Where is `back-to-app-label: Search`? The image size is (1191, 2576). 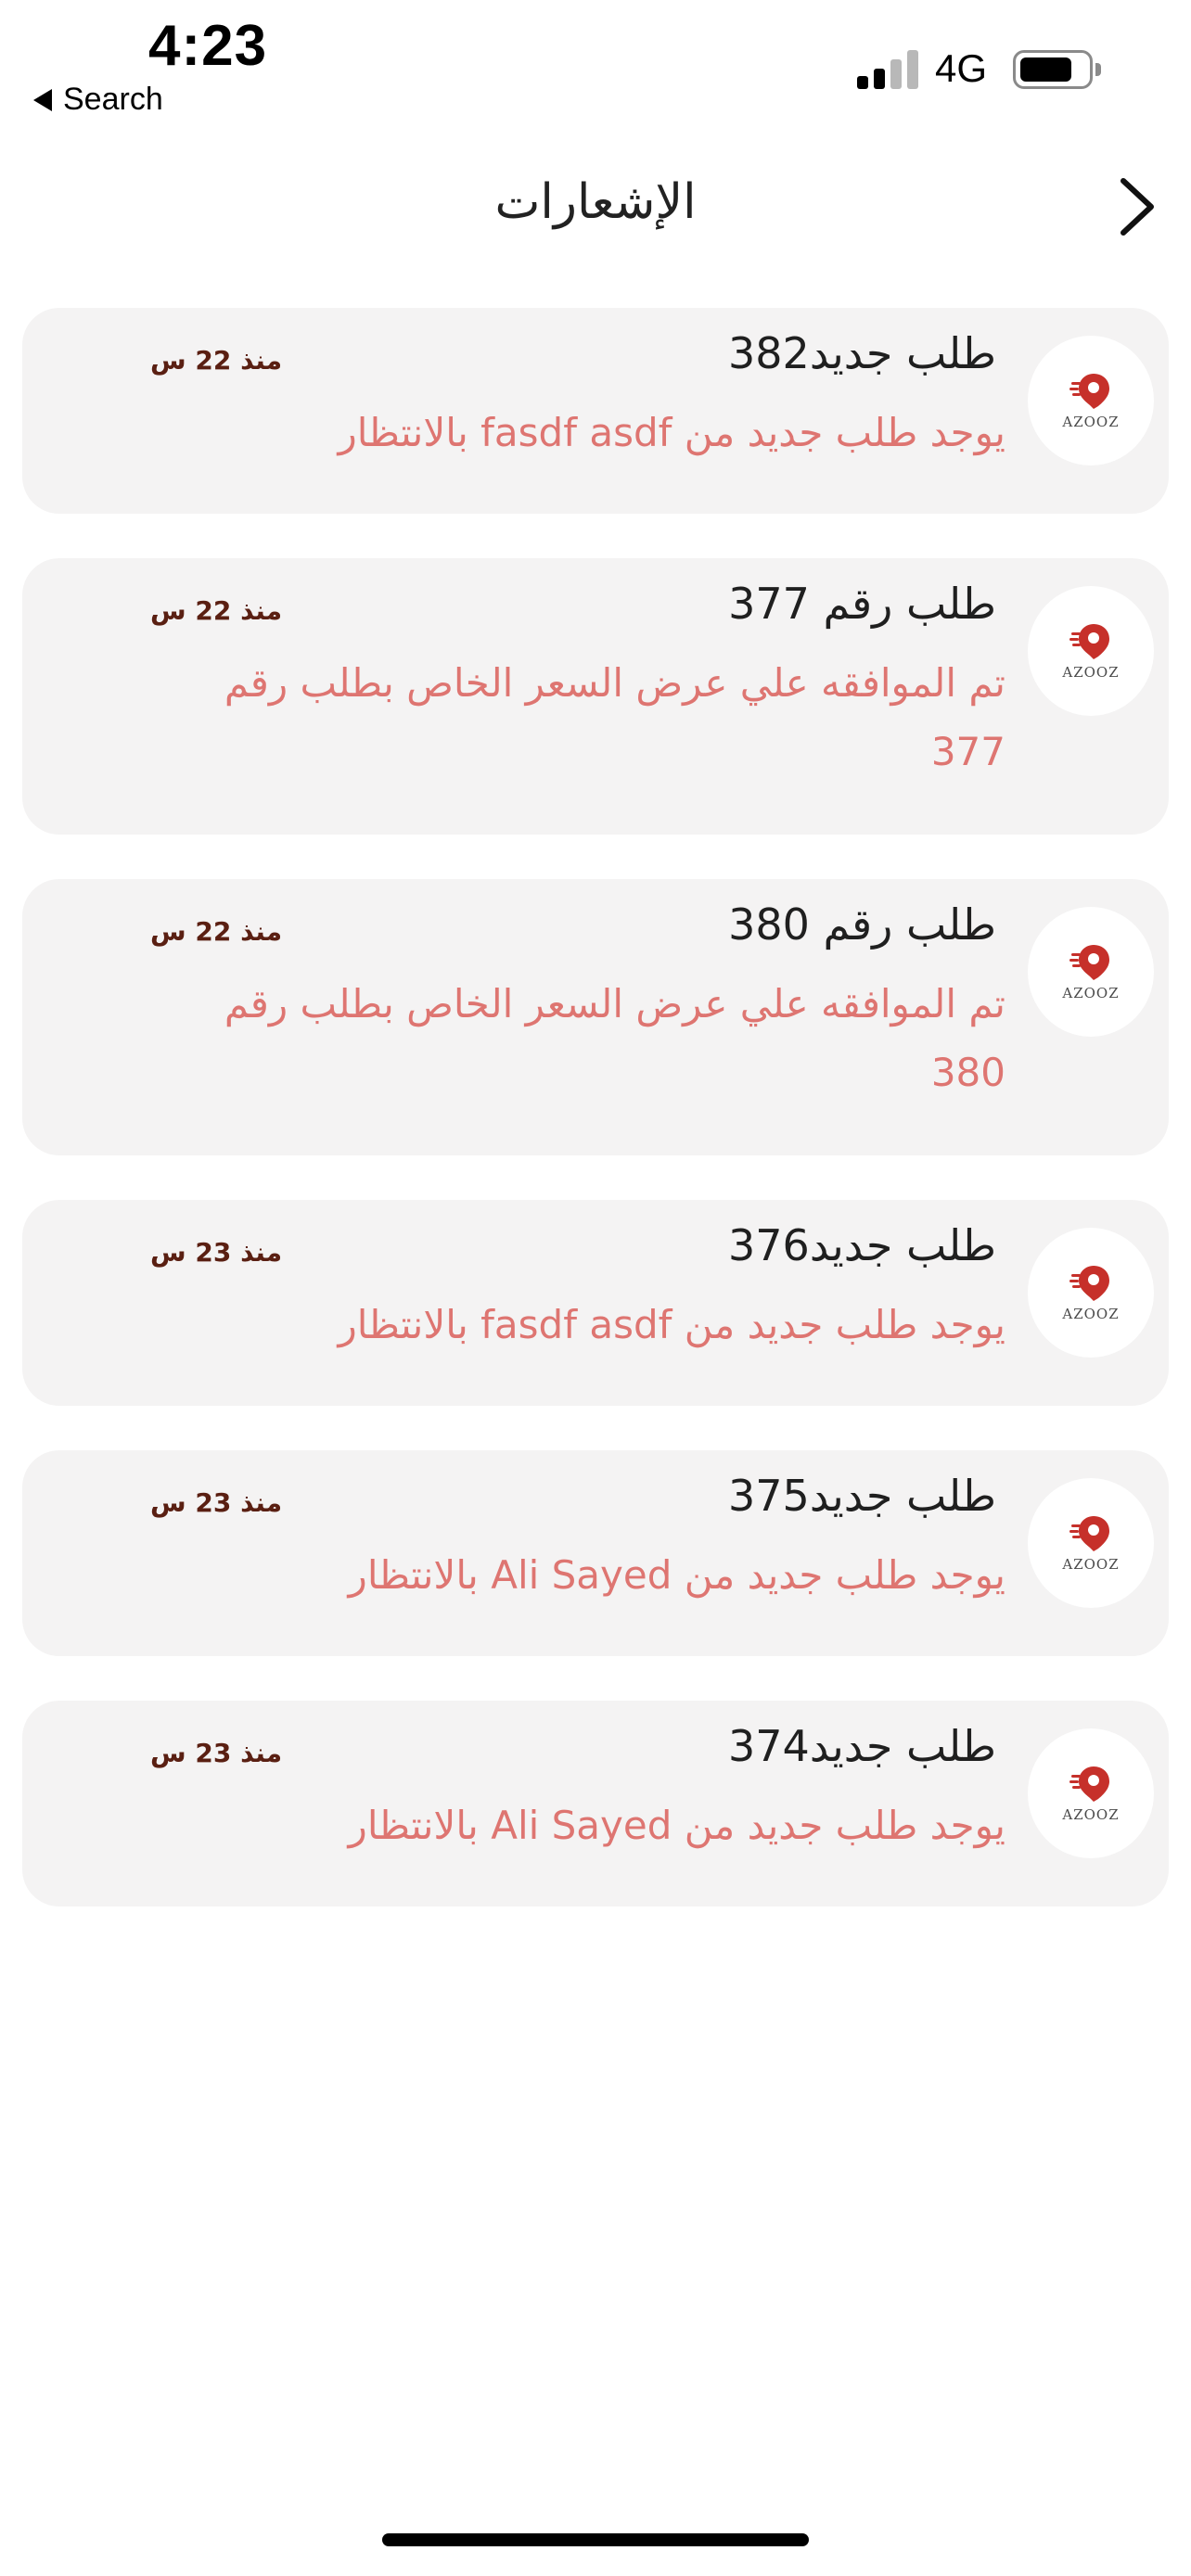
back-to-app-label: Search is located at coordinates (113, 99).